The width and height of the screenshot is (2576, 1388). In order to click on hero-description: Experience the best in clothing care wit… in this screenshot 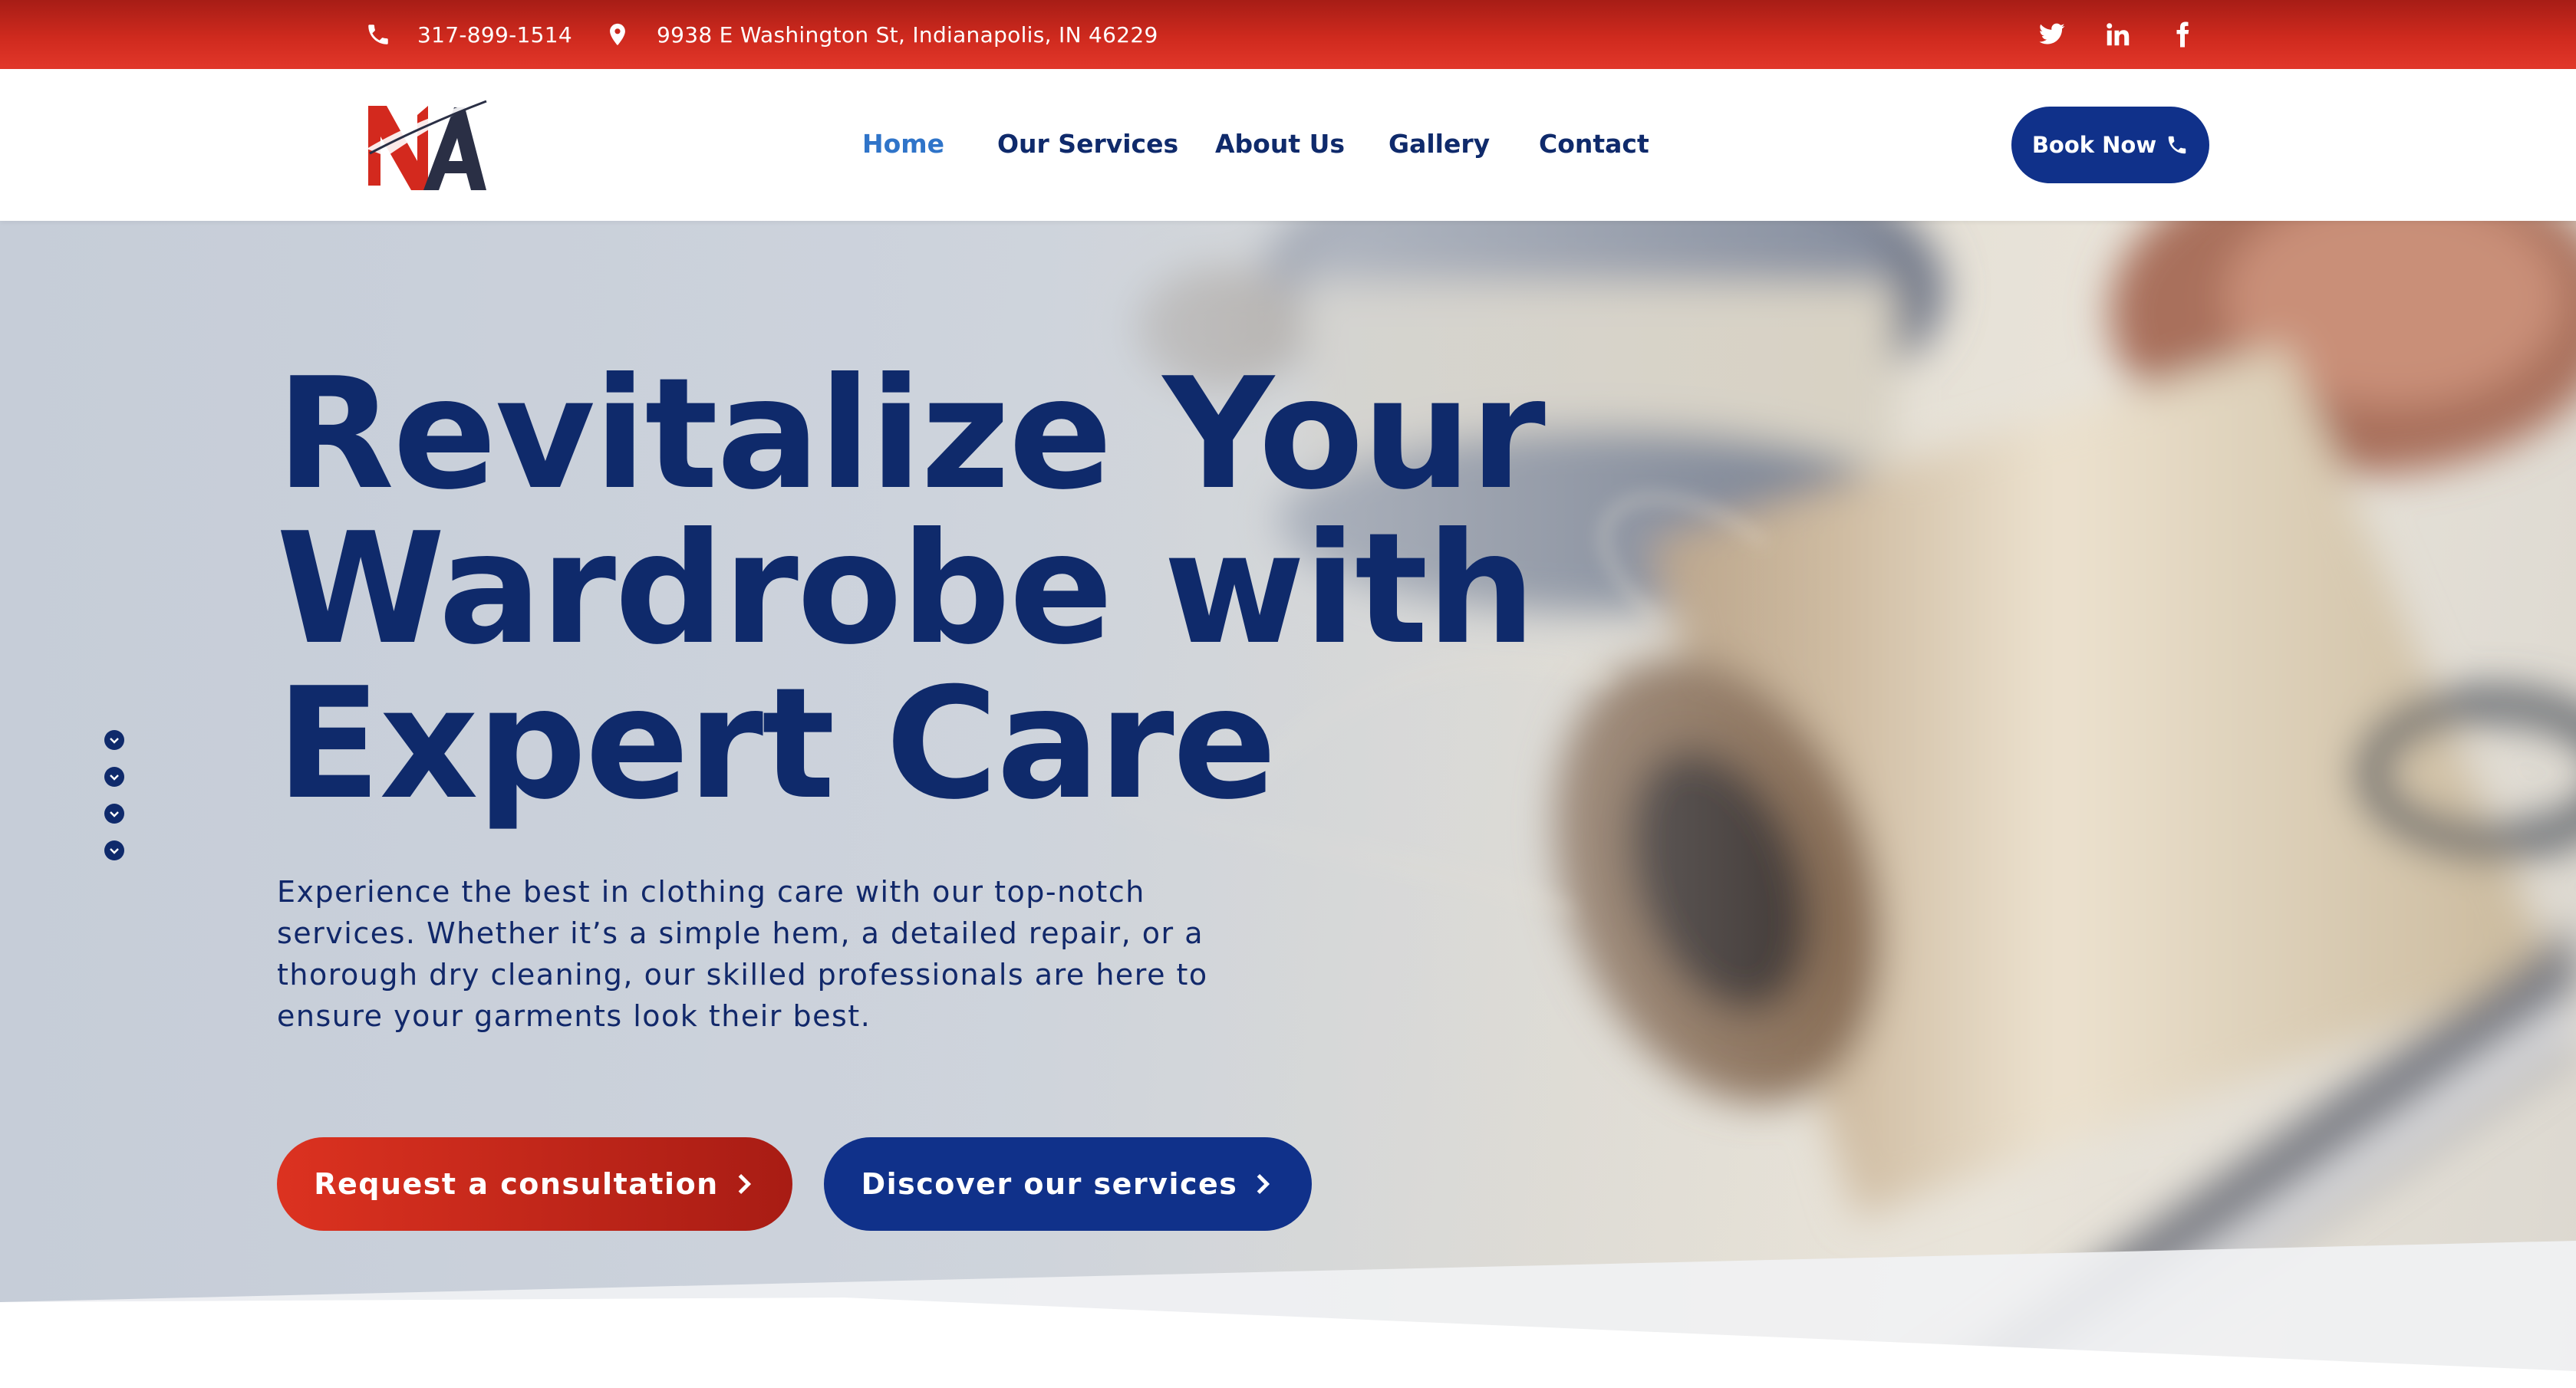, I will do `click(742, 954)`.